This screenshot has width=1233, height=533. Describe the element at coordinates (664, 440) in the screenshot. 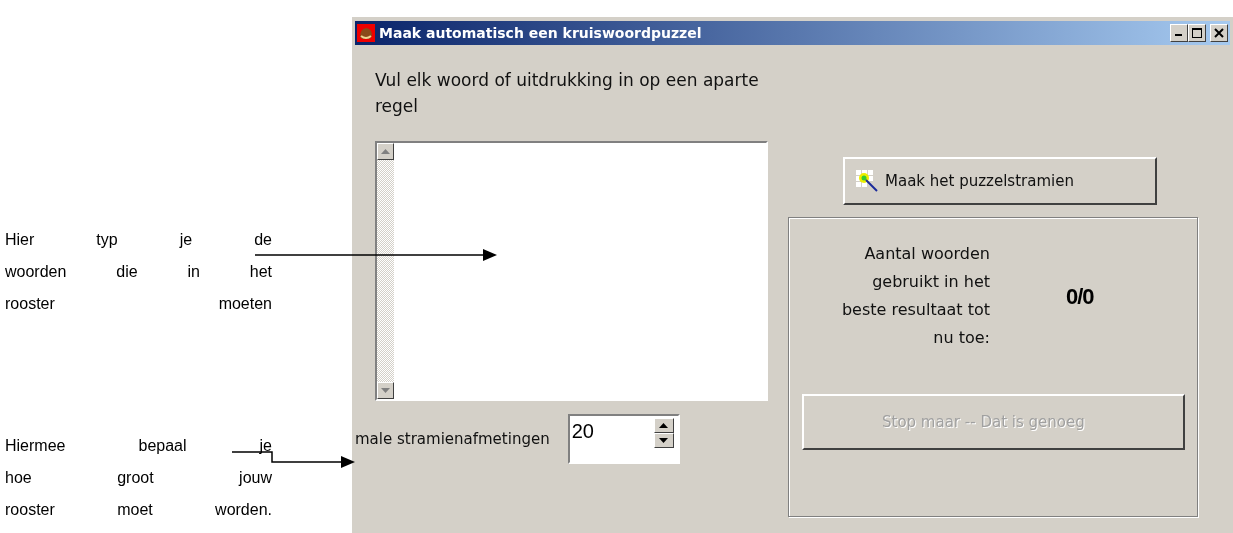

I see `spin-down-icon` at that location.